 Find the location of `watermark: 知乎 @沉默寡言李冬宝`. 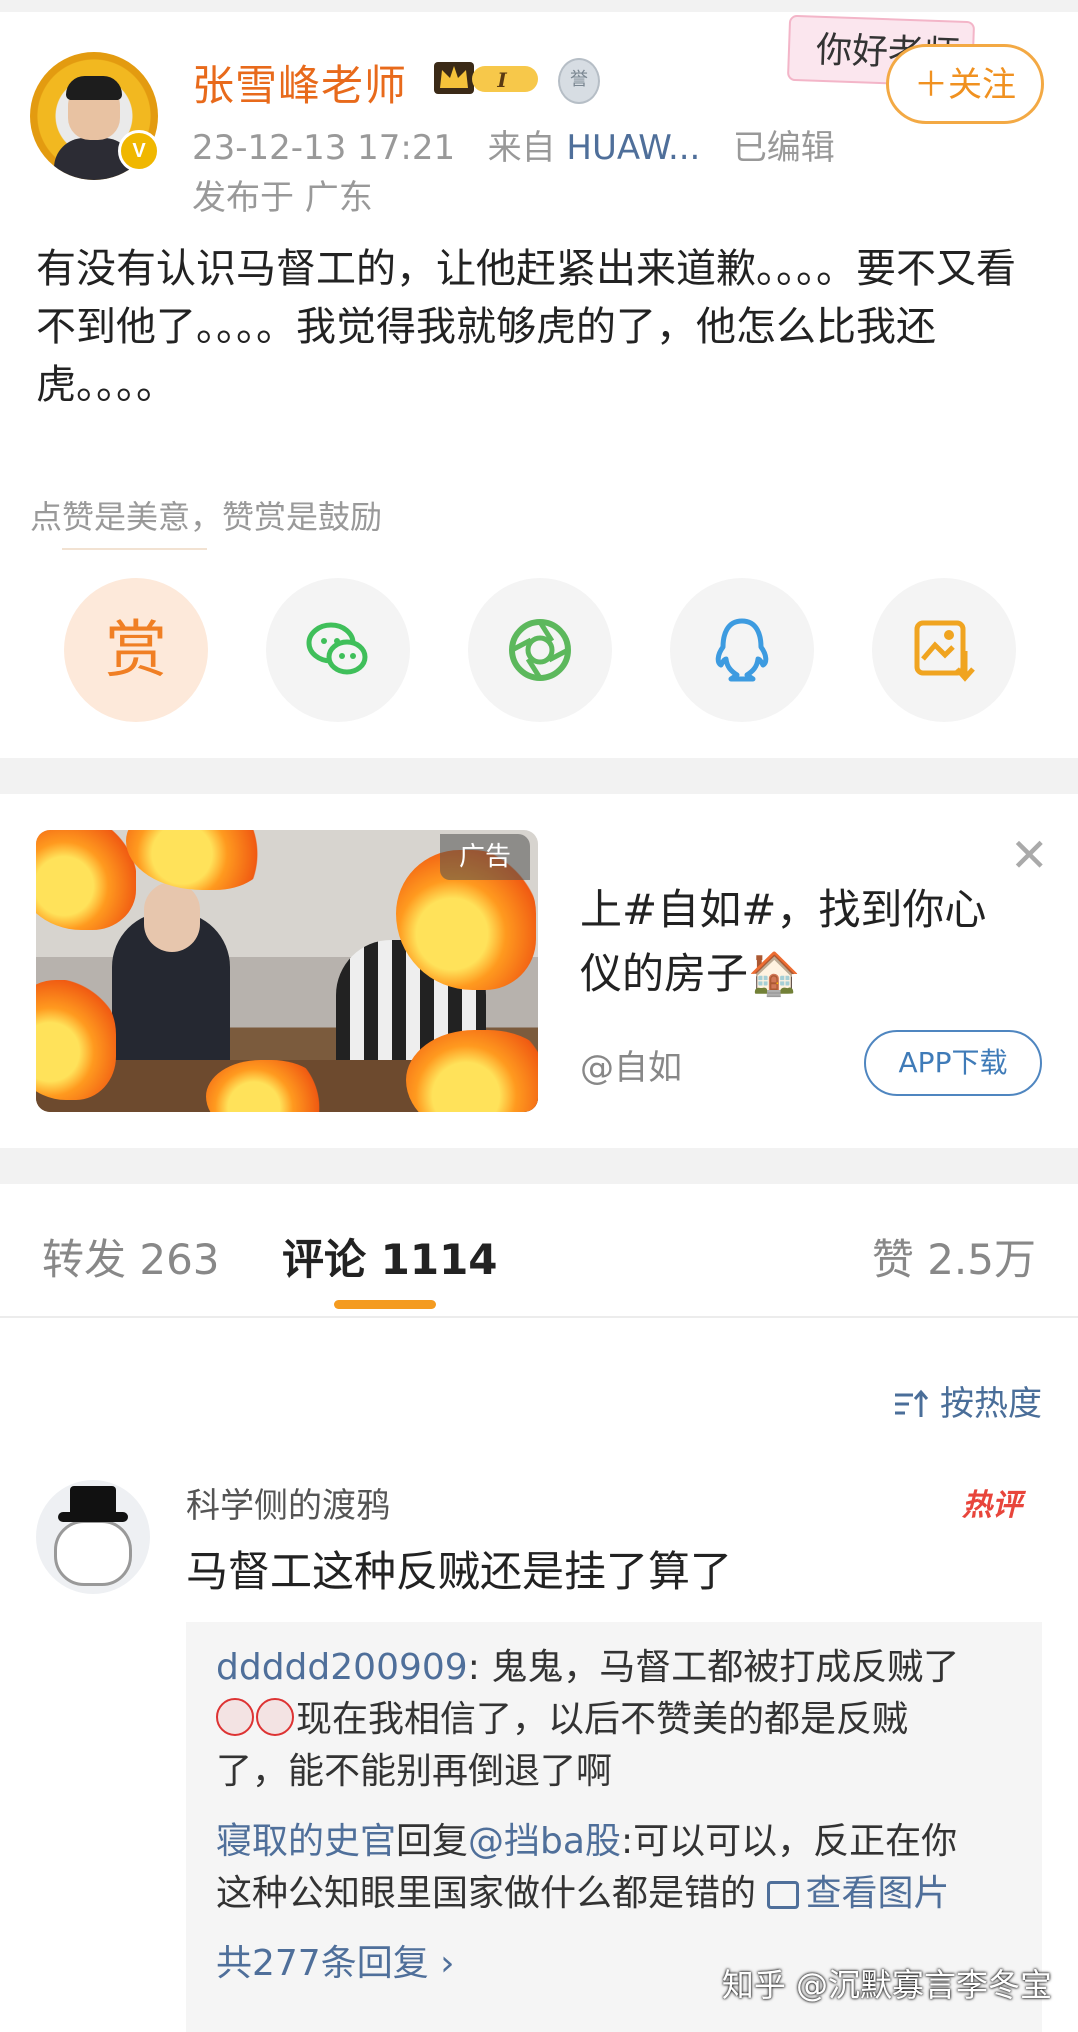

watermark: 知乎 @沉默寡言李冬宝 is located at coordinates (886, 1985).